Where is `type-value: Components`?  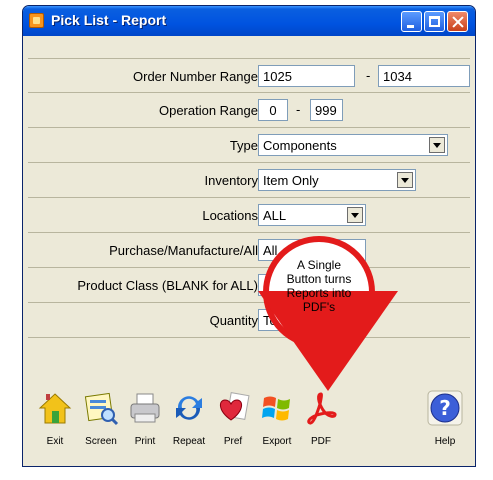
type-value: Components is located at coordinates (300, 145).